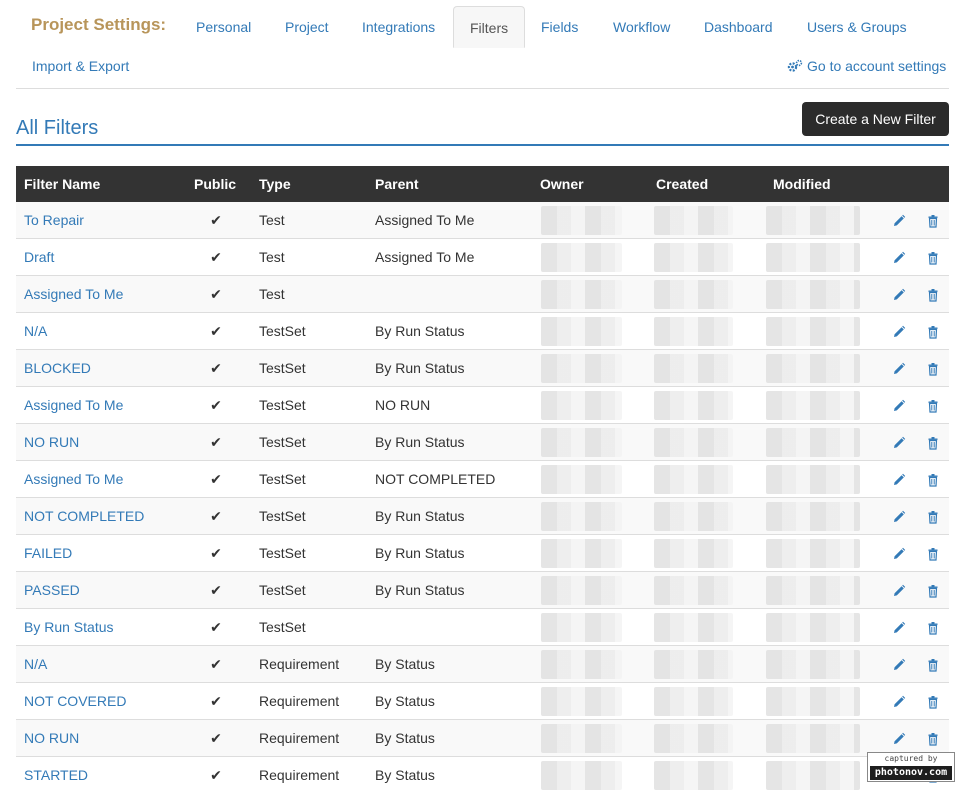 Image resolution: width=963 pixels, height=791 pixels. What do you see at coordinates (482, 442) in the screenshot?
I see `table-row: NO RUN ✔ TestSet By Run Status` at bounding box center [482, 442].